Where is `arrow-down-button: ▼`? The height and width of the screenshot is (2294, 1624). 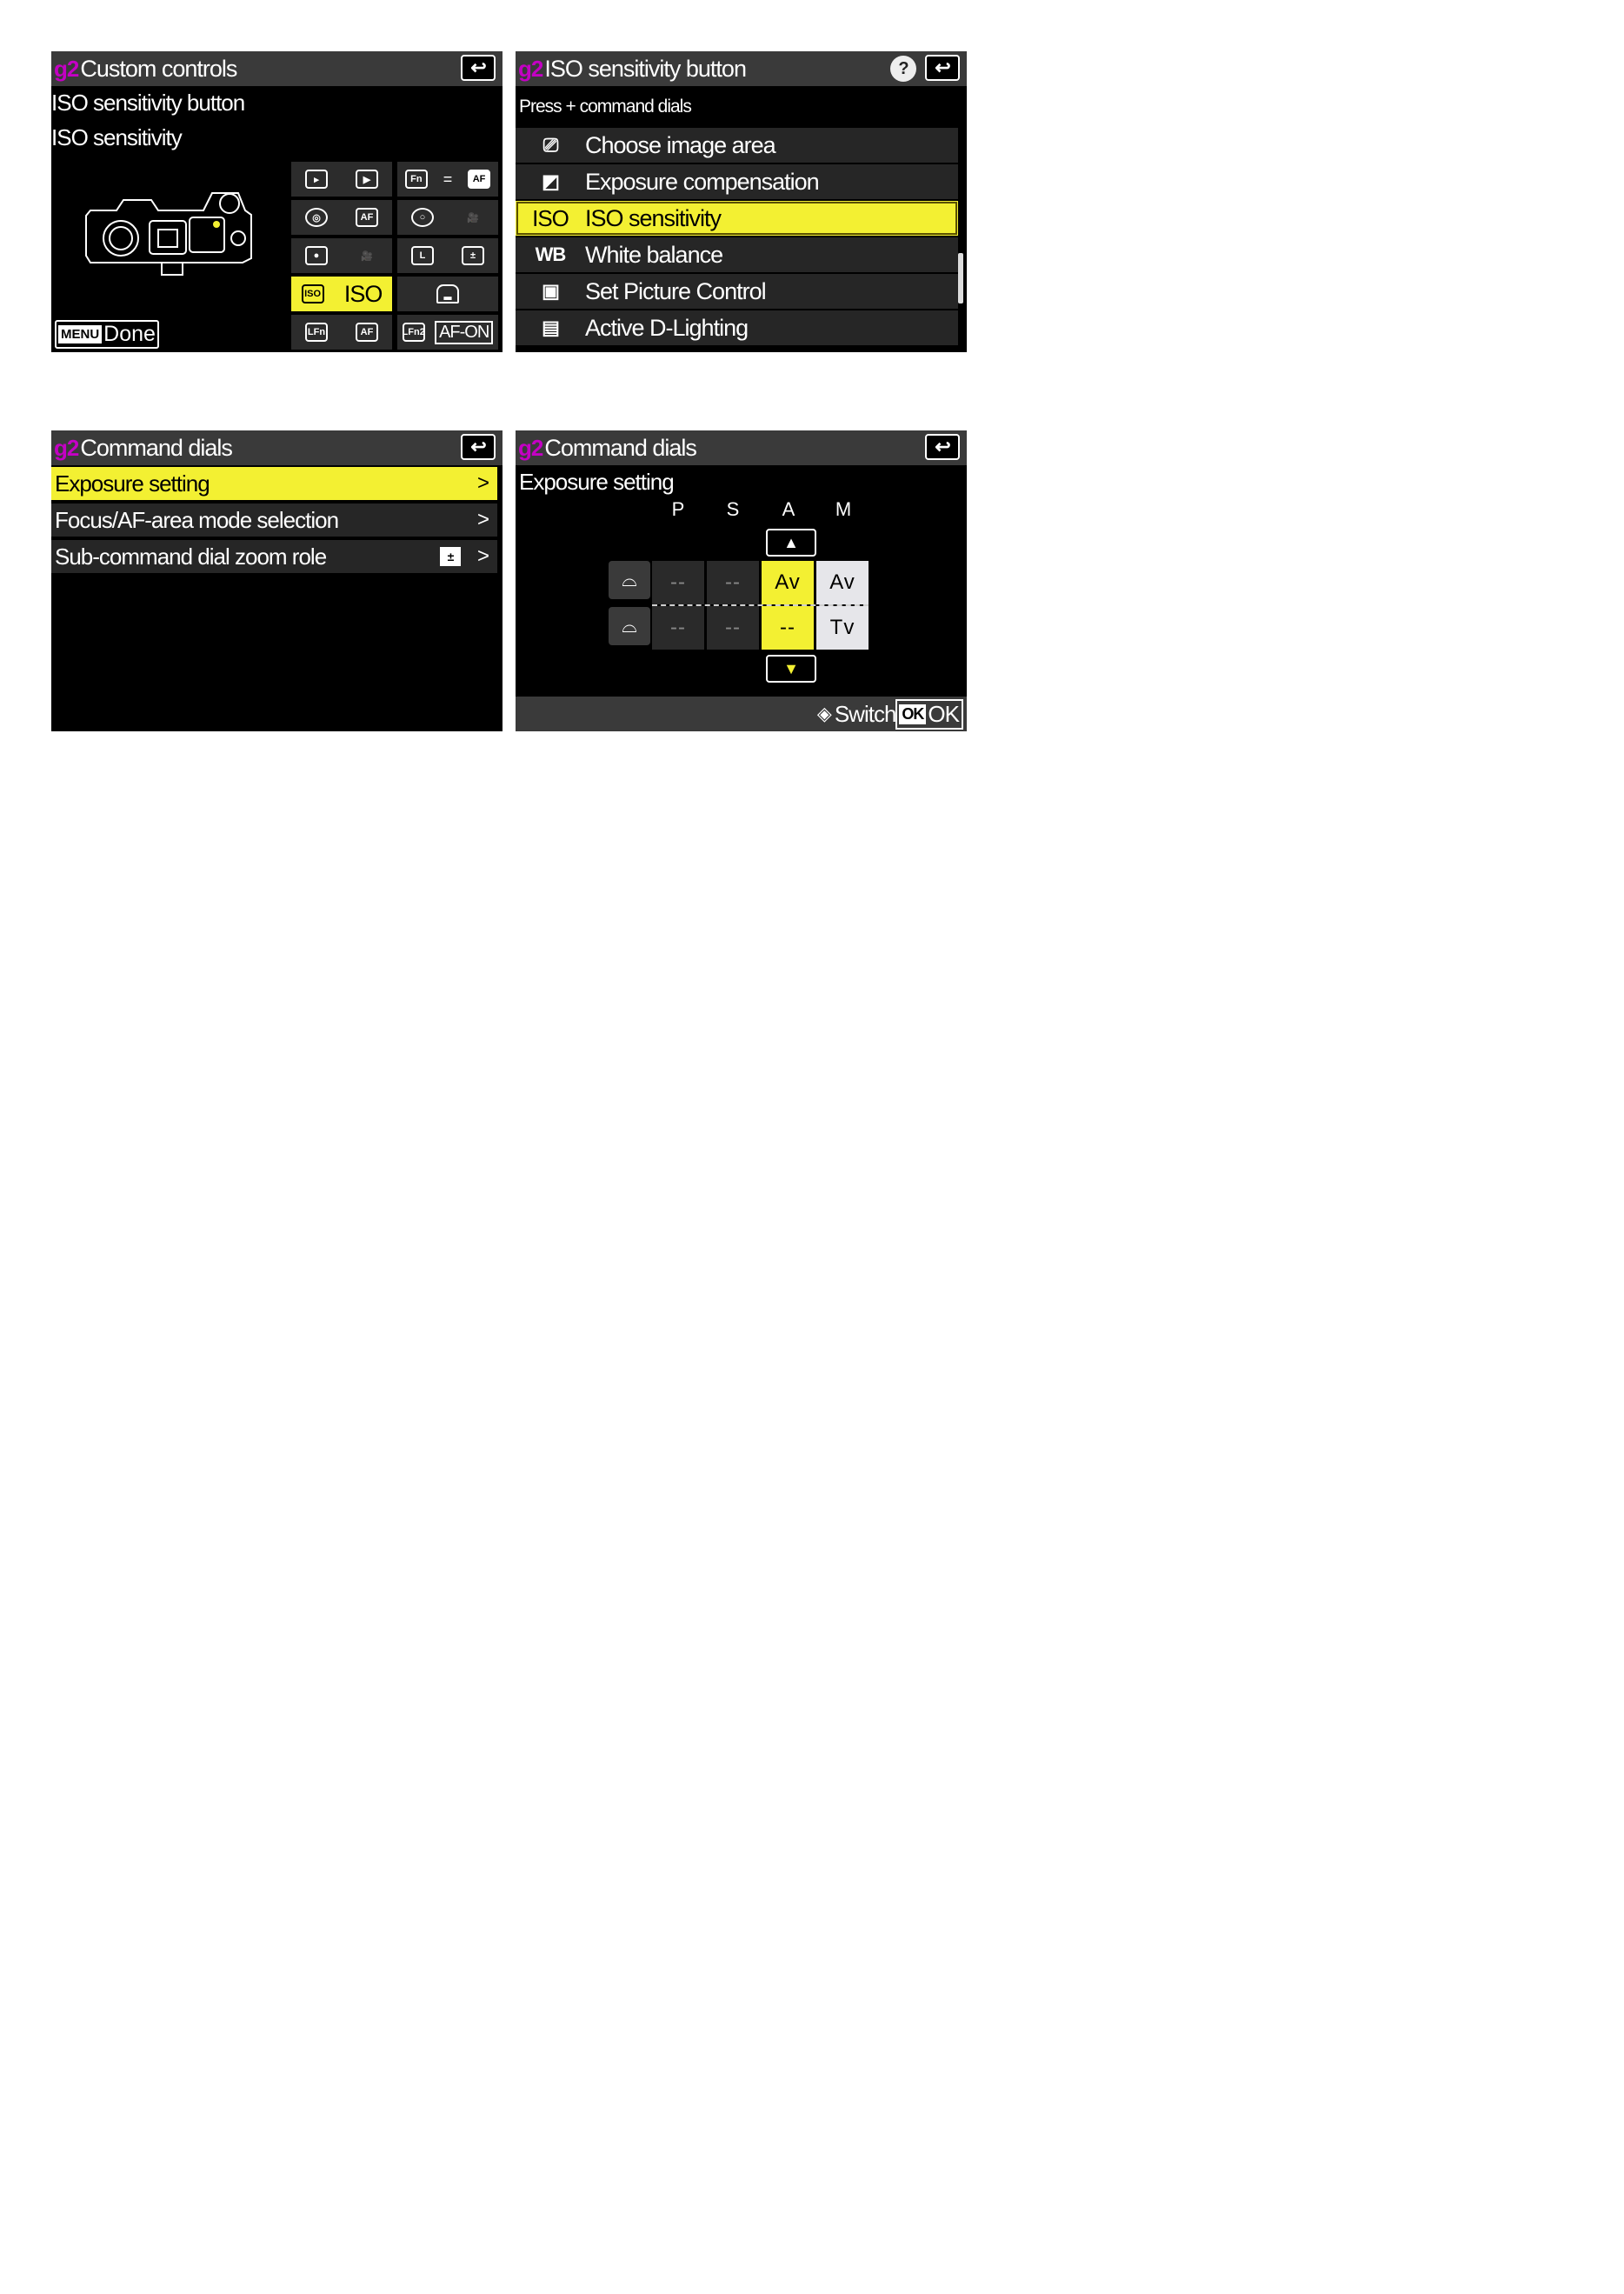 arrow-down-button: ▼ is located at coordinates (791, 669).